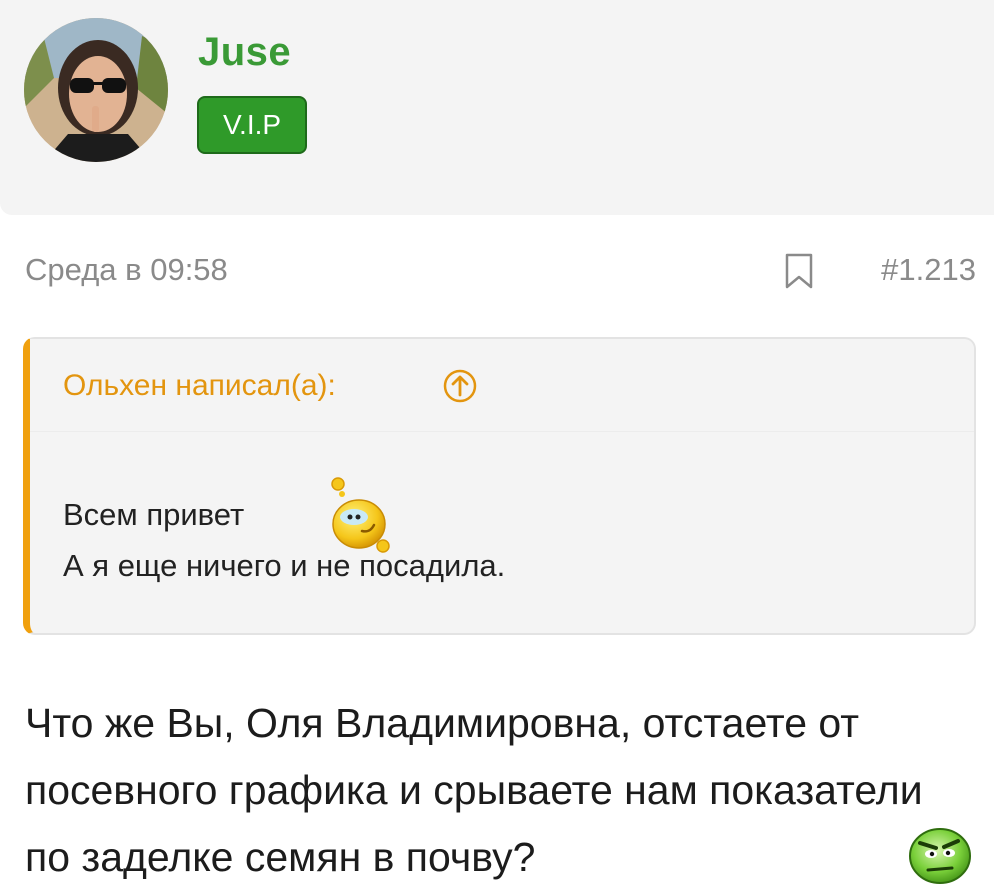 Image resolution: width=994 pixels, height=890 pixels. What do you see at coordinates (360, 515) in the screenshot?
I see `winking-smiley-icon` at bounding box center [360, 515].